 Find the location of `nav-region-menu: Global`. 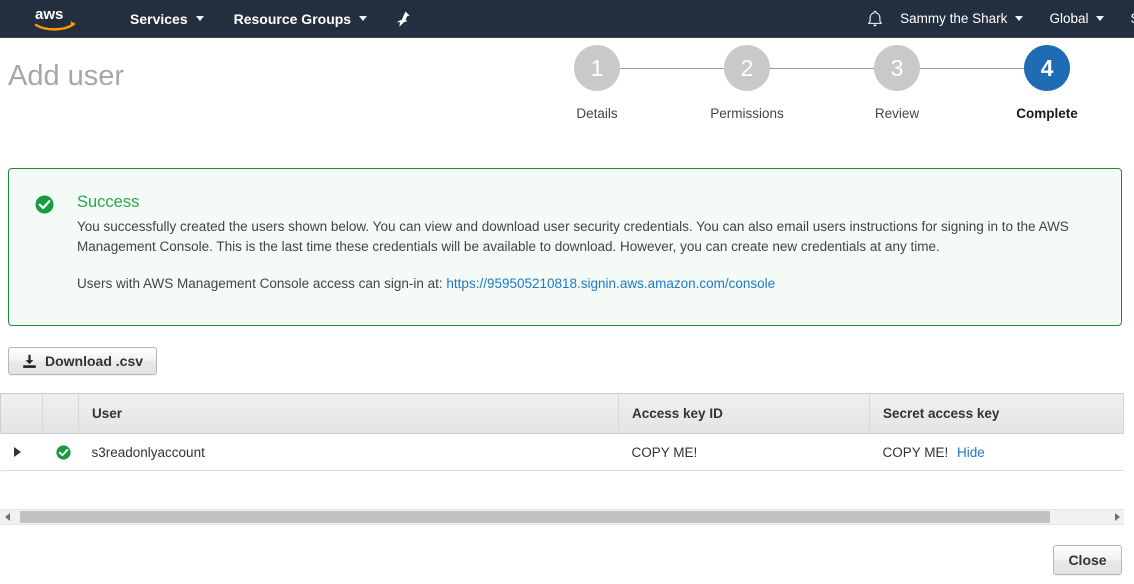

nav-region-menu: Global is located at coordinates (1077, 19).